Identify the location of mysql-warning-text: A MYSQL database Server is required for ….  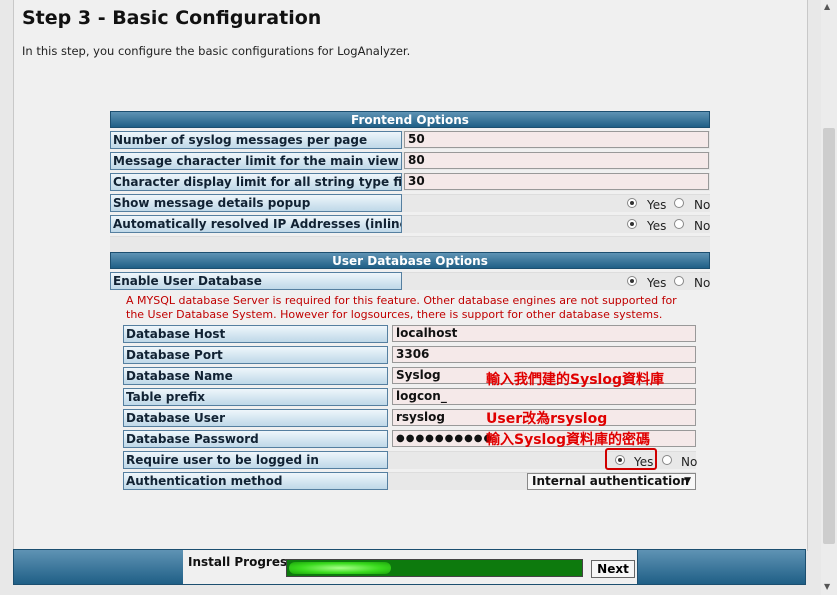
(401, 307).